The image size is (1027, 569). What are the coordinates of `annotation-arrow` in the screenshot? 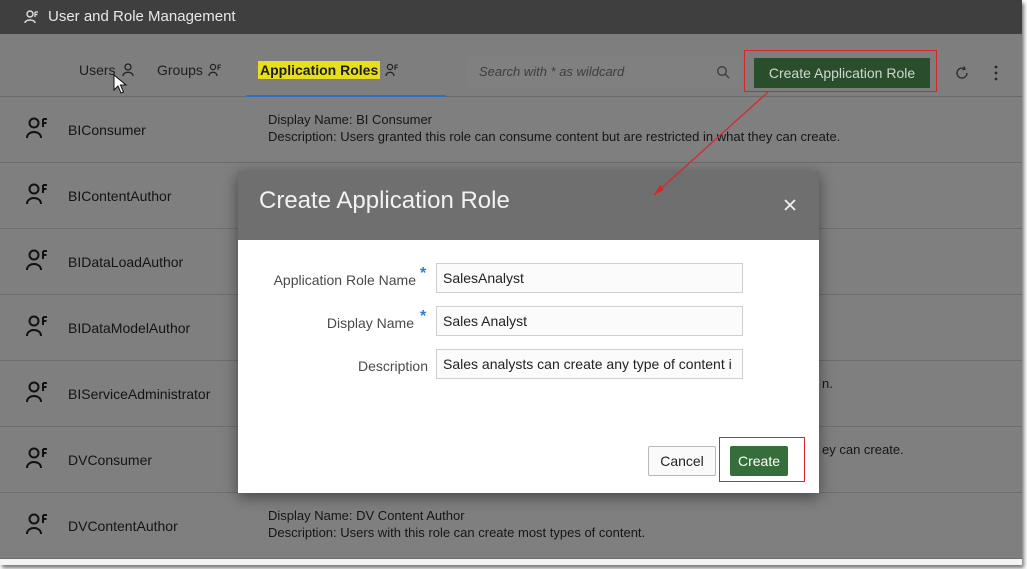 It's located at (711, 143).